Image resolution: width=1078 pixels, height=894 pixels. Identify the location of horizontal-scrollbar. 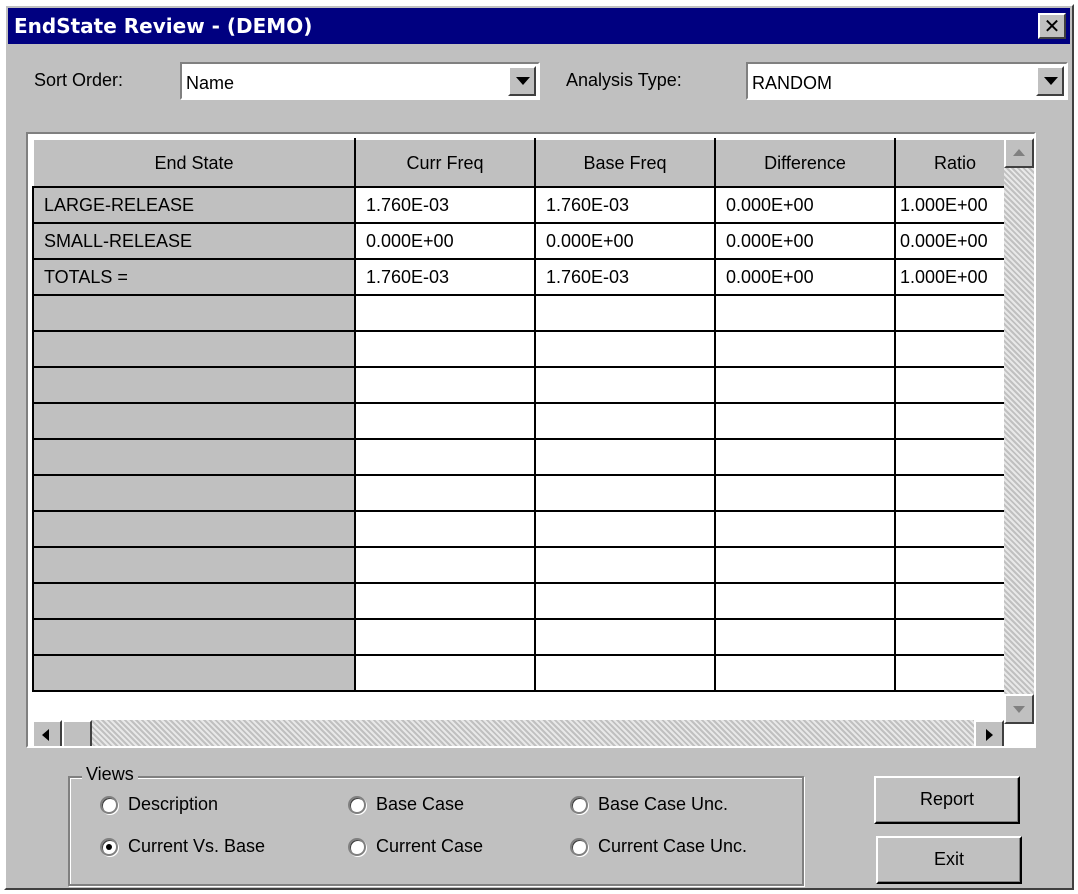
(518, 733).